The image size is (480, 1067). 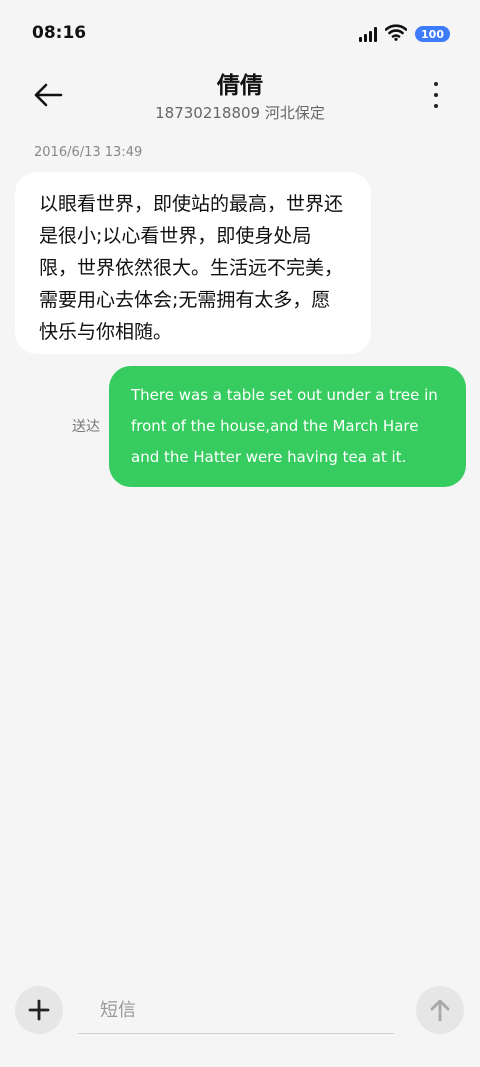 I want to click on message-composer, so click(x=240, y=1013).